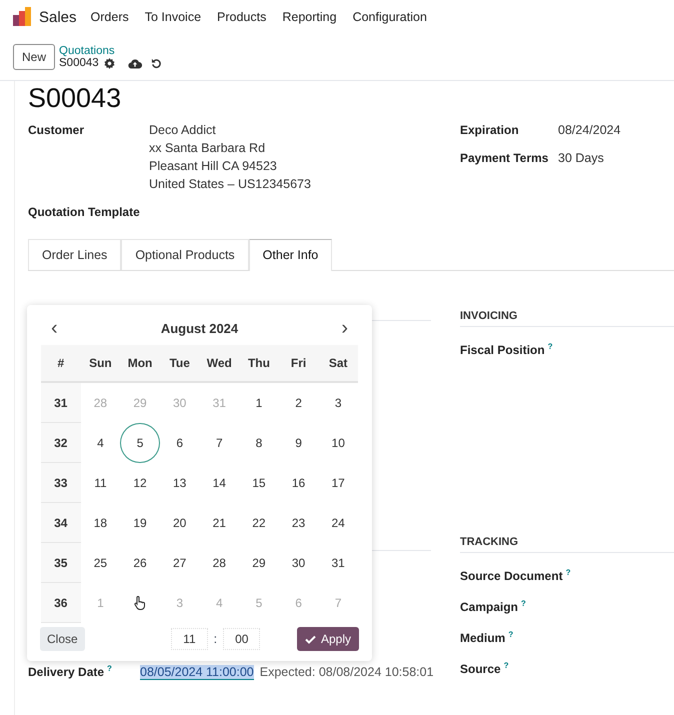 Image resolution: width=674 pixels, height=715 pixels. Describe the element at coordinates (100, 563) in the screenshot. I see `day-cell: 25` at that location.